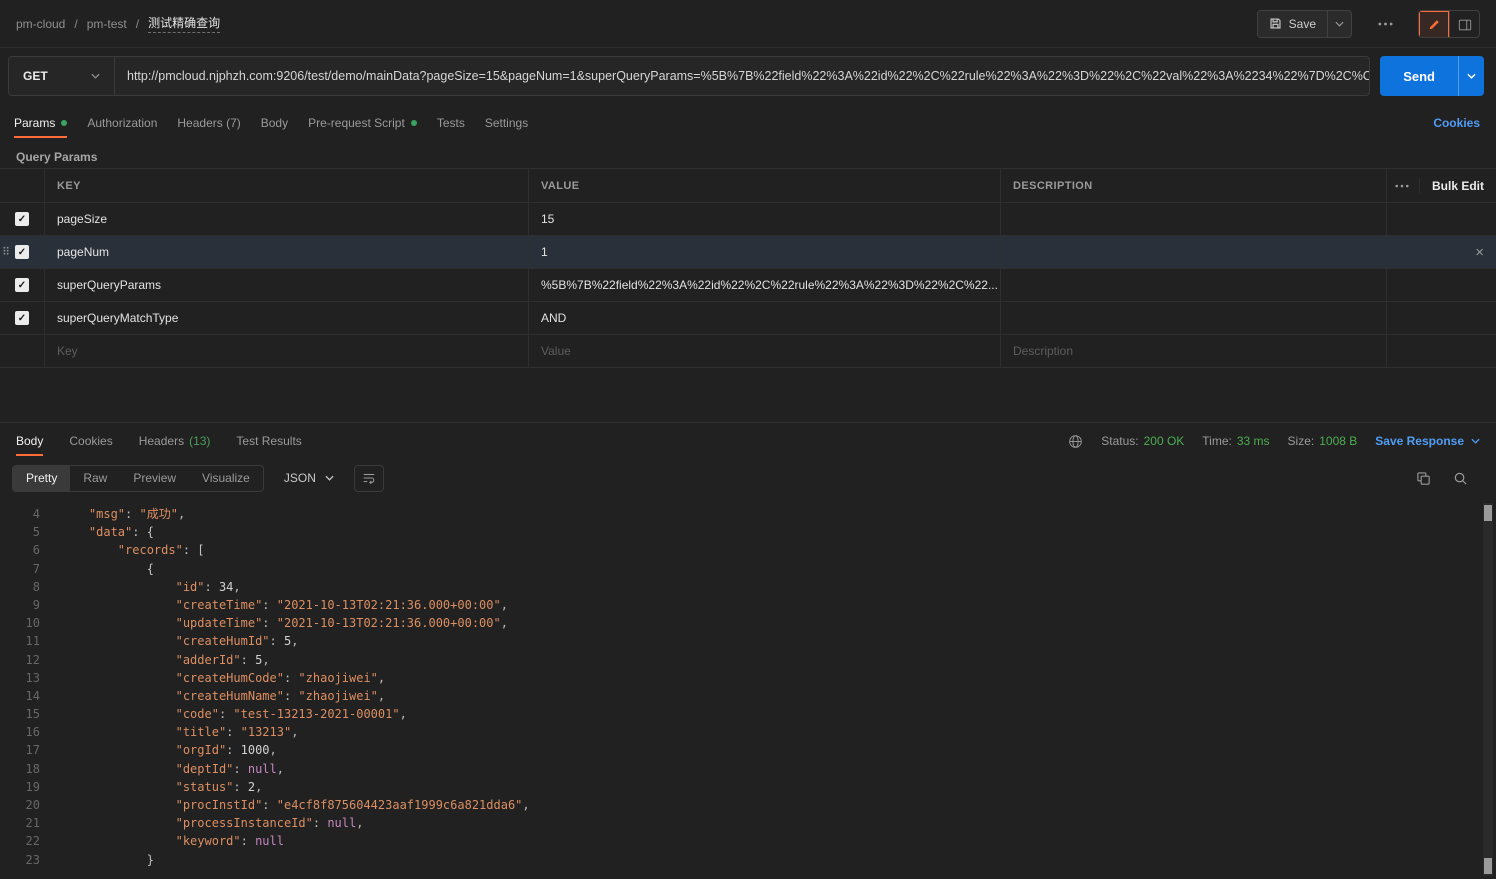 This screenshot has width=1496, height=879. Describe the element at coordinates (1427, 441) in the screenshot. I see `save-response-button: Save Response` at that location.